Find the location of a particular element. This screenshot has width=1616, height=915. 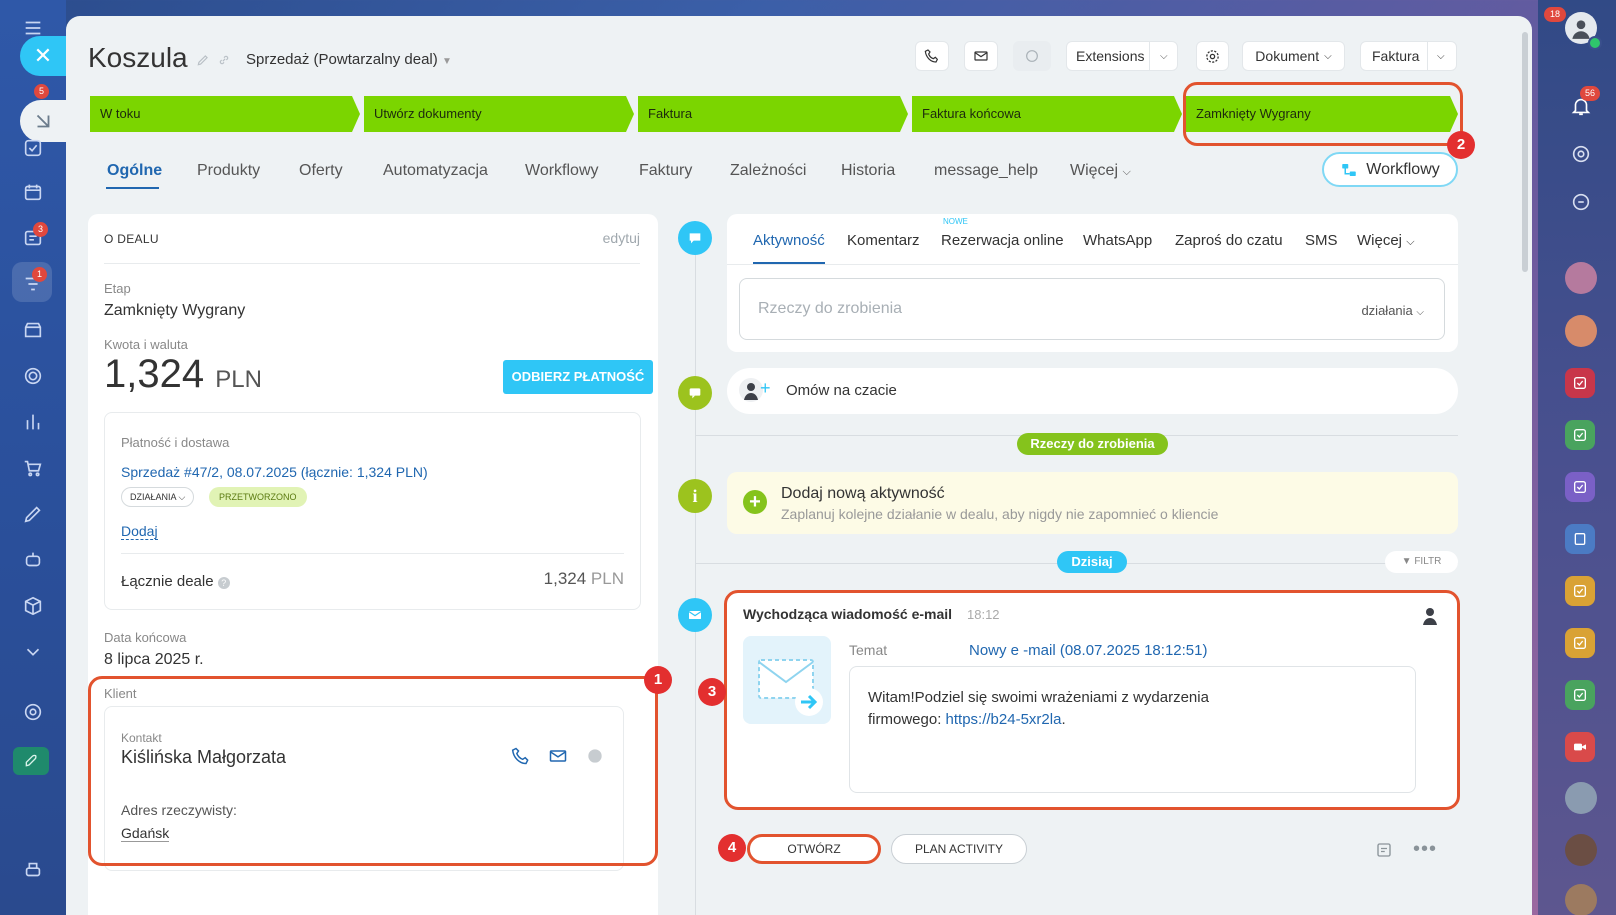

tab-faktury: Faktury is located at coordinates (665, 171).